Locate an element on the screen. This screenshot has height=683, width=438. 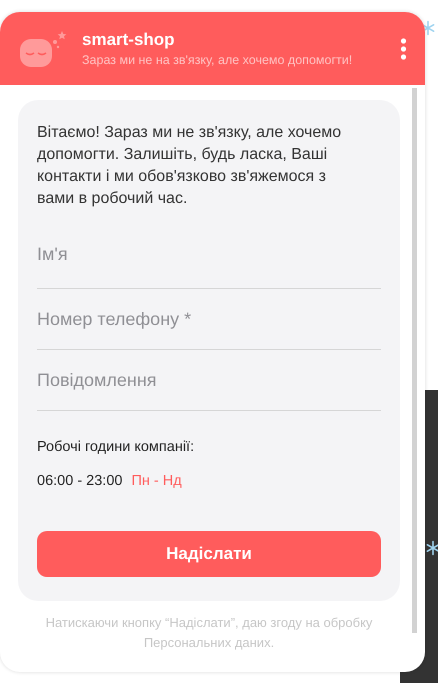
input-field: Повідомлення is located at coordinates (209, 380).